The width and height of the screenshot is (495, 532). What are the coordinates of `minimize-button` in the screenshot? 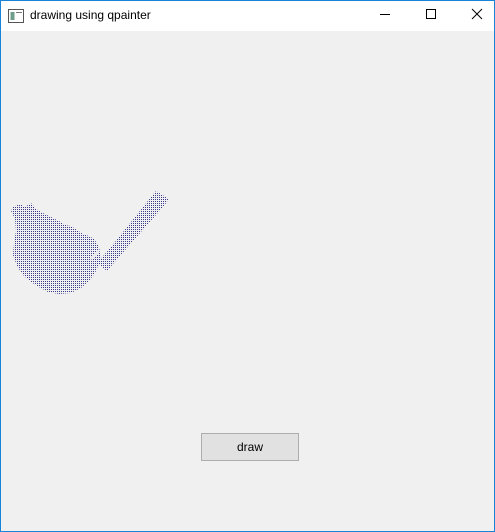 It's located at (385, 16).